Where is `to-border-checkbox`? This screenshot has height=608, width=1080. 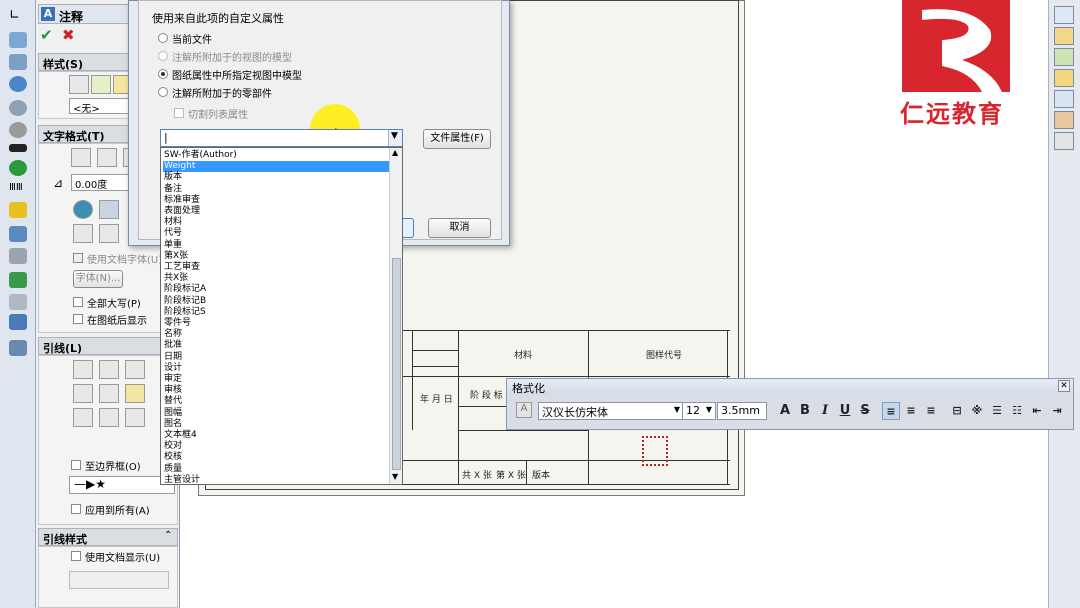 to-border-checkbox is located at coordinates (76, 465).